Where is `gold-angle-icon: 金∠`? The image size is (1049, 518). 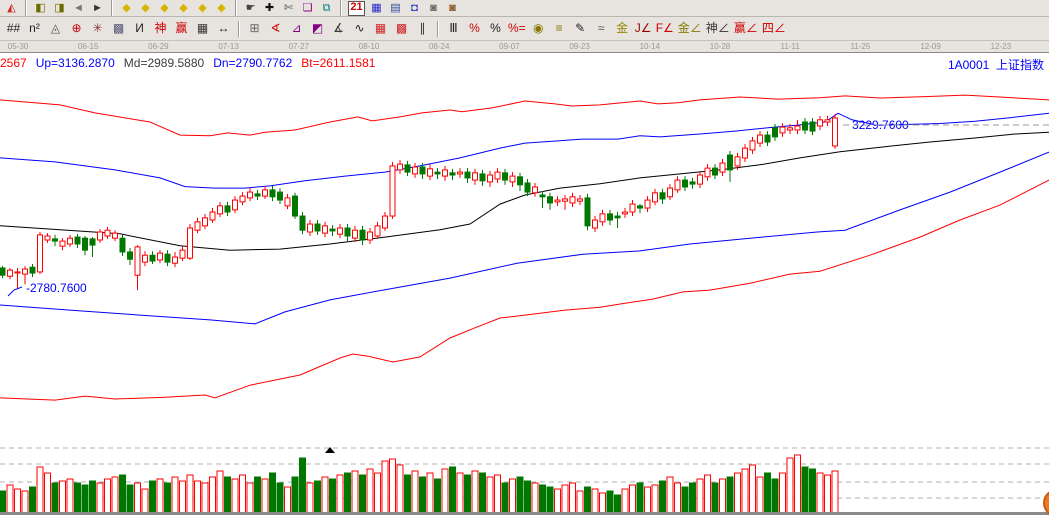
gold-angle-icon: 金∠ is located at coordinates (690, 28).